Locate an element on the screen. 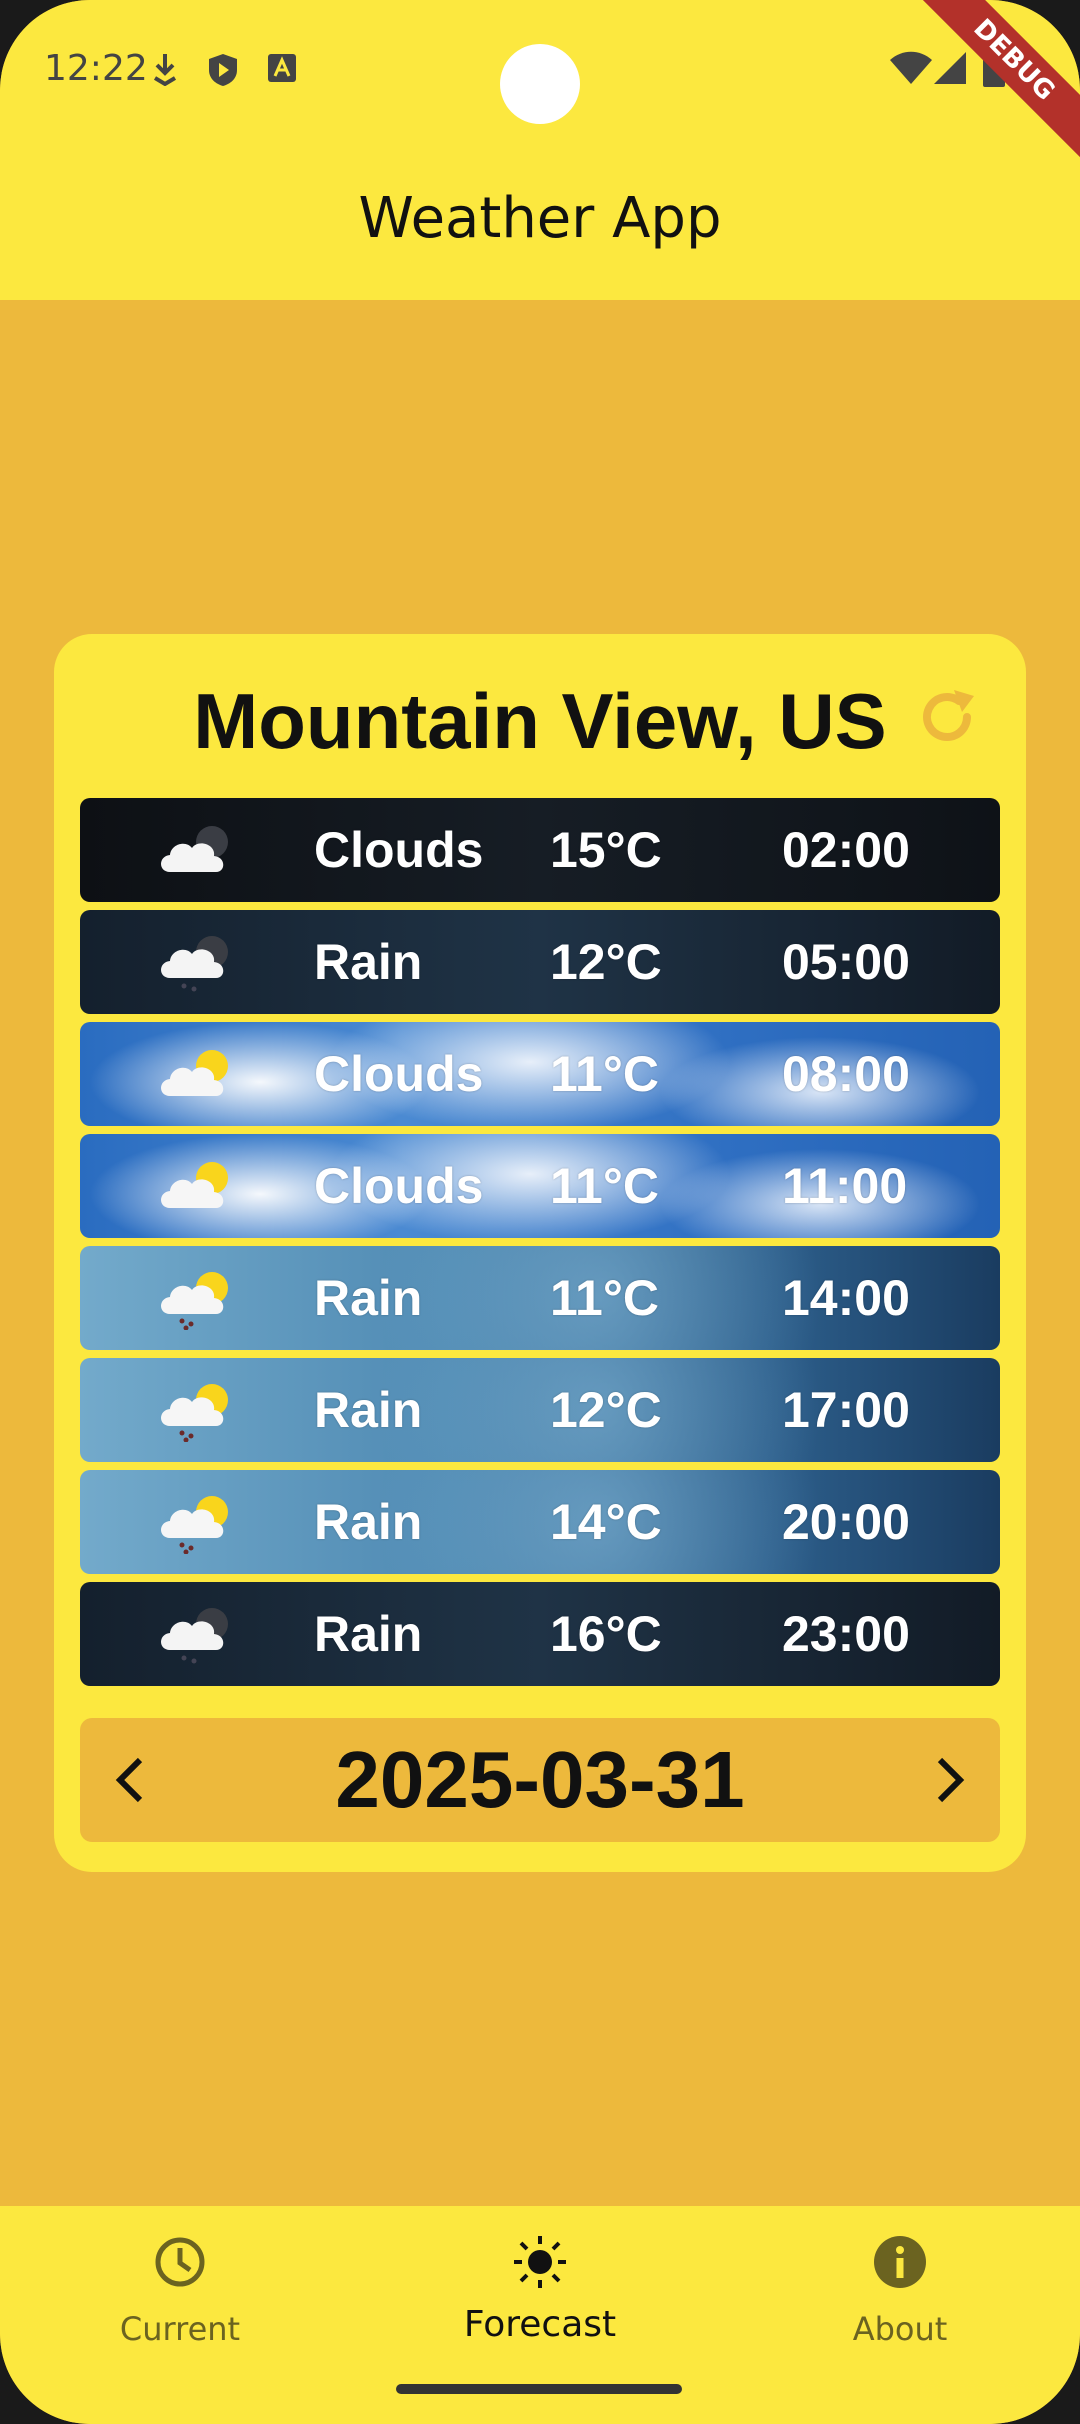 This screenshot has width=1080, height=2424. forecast-date: 2025-03-31 is located at coordinates (540, 1779).